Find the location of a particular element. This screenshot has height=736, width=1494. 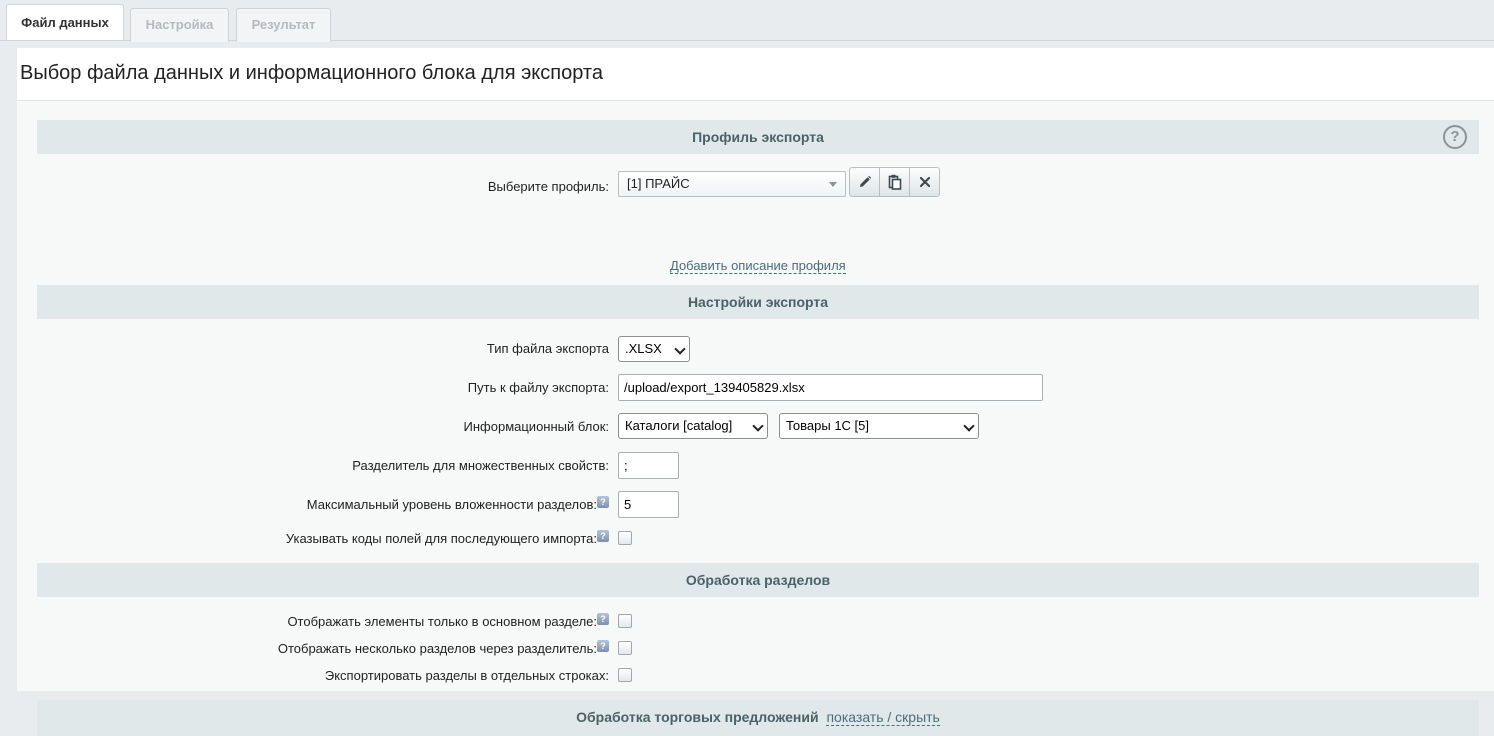

delete-profile-button is located at coordinates (924, 182).